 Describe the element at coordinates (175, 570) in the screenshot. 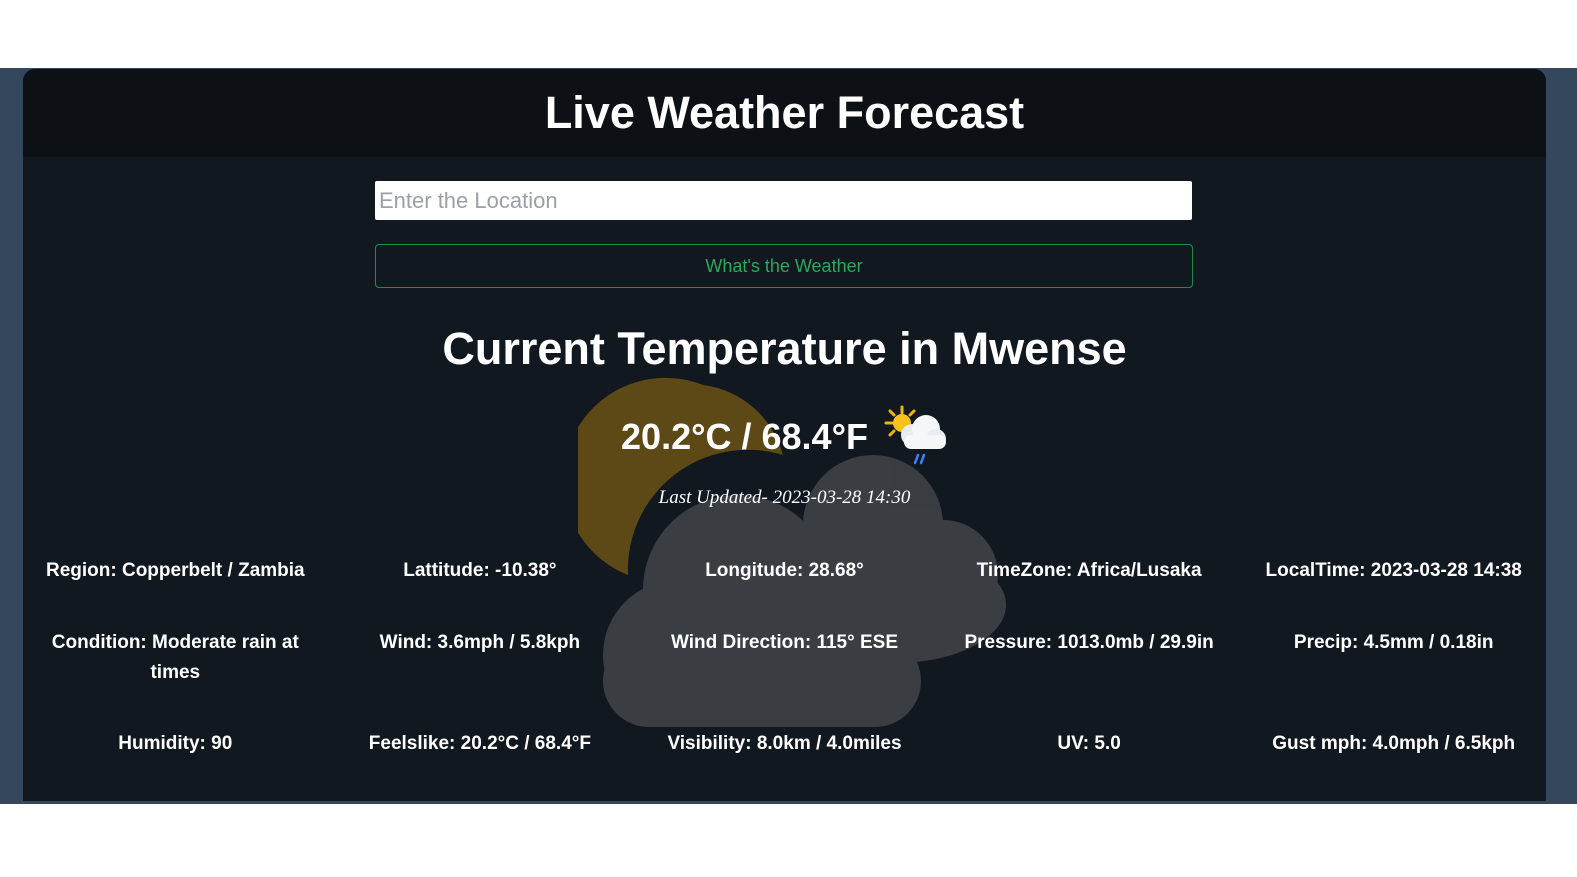

I see `stat-region: Region: Copperbelt / Zambia` at that location.